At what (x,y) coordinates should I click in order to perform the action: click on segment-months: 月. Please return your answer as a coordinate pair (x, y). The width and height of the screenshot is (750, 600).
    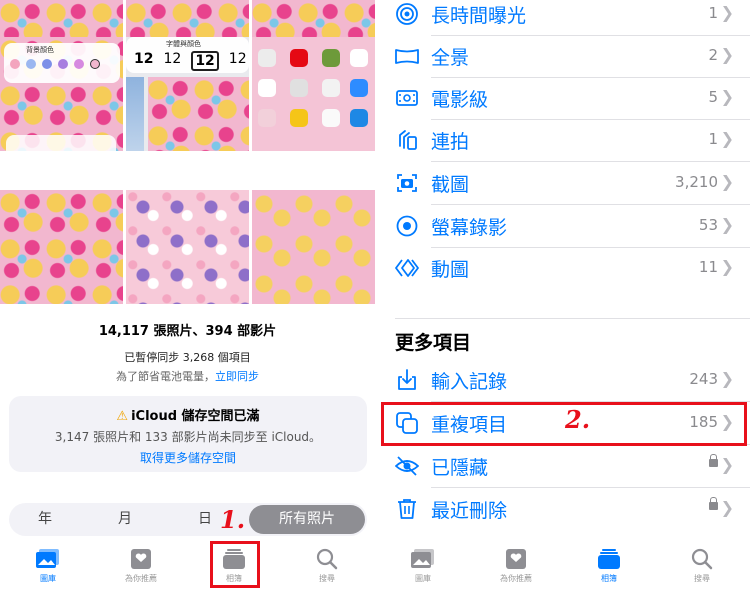
    Looking at the image, I should click on (125, 519).